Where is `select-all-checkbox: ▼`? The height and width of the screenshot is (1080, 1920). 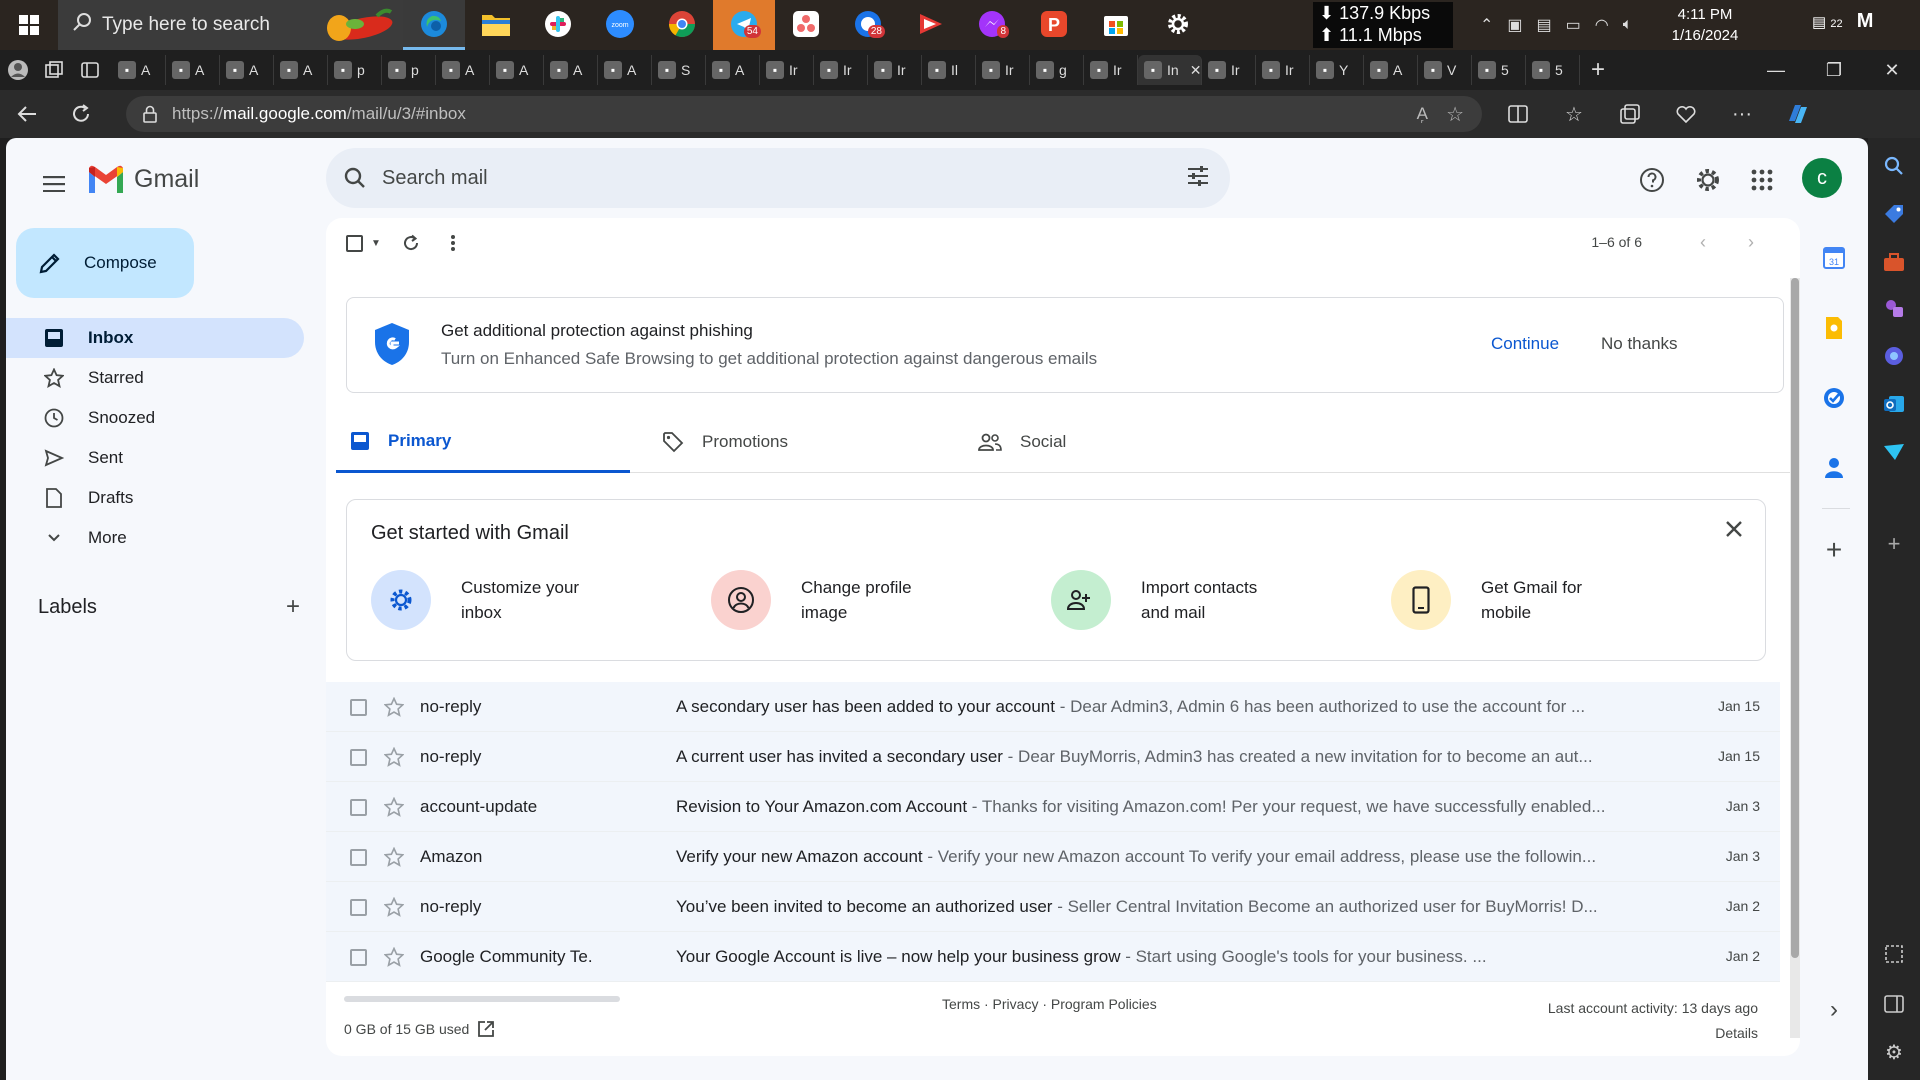 select-all-checkbox: ▼ is located at coordinates (363, 243).